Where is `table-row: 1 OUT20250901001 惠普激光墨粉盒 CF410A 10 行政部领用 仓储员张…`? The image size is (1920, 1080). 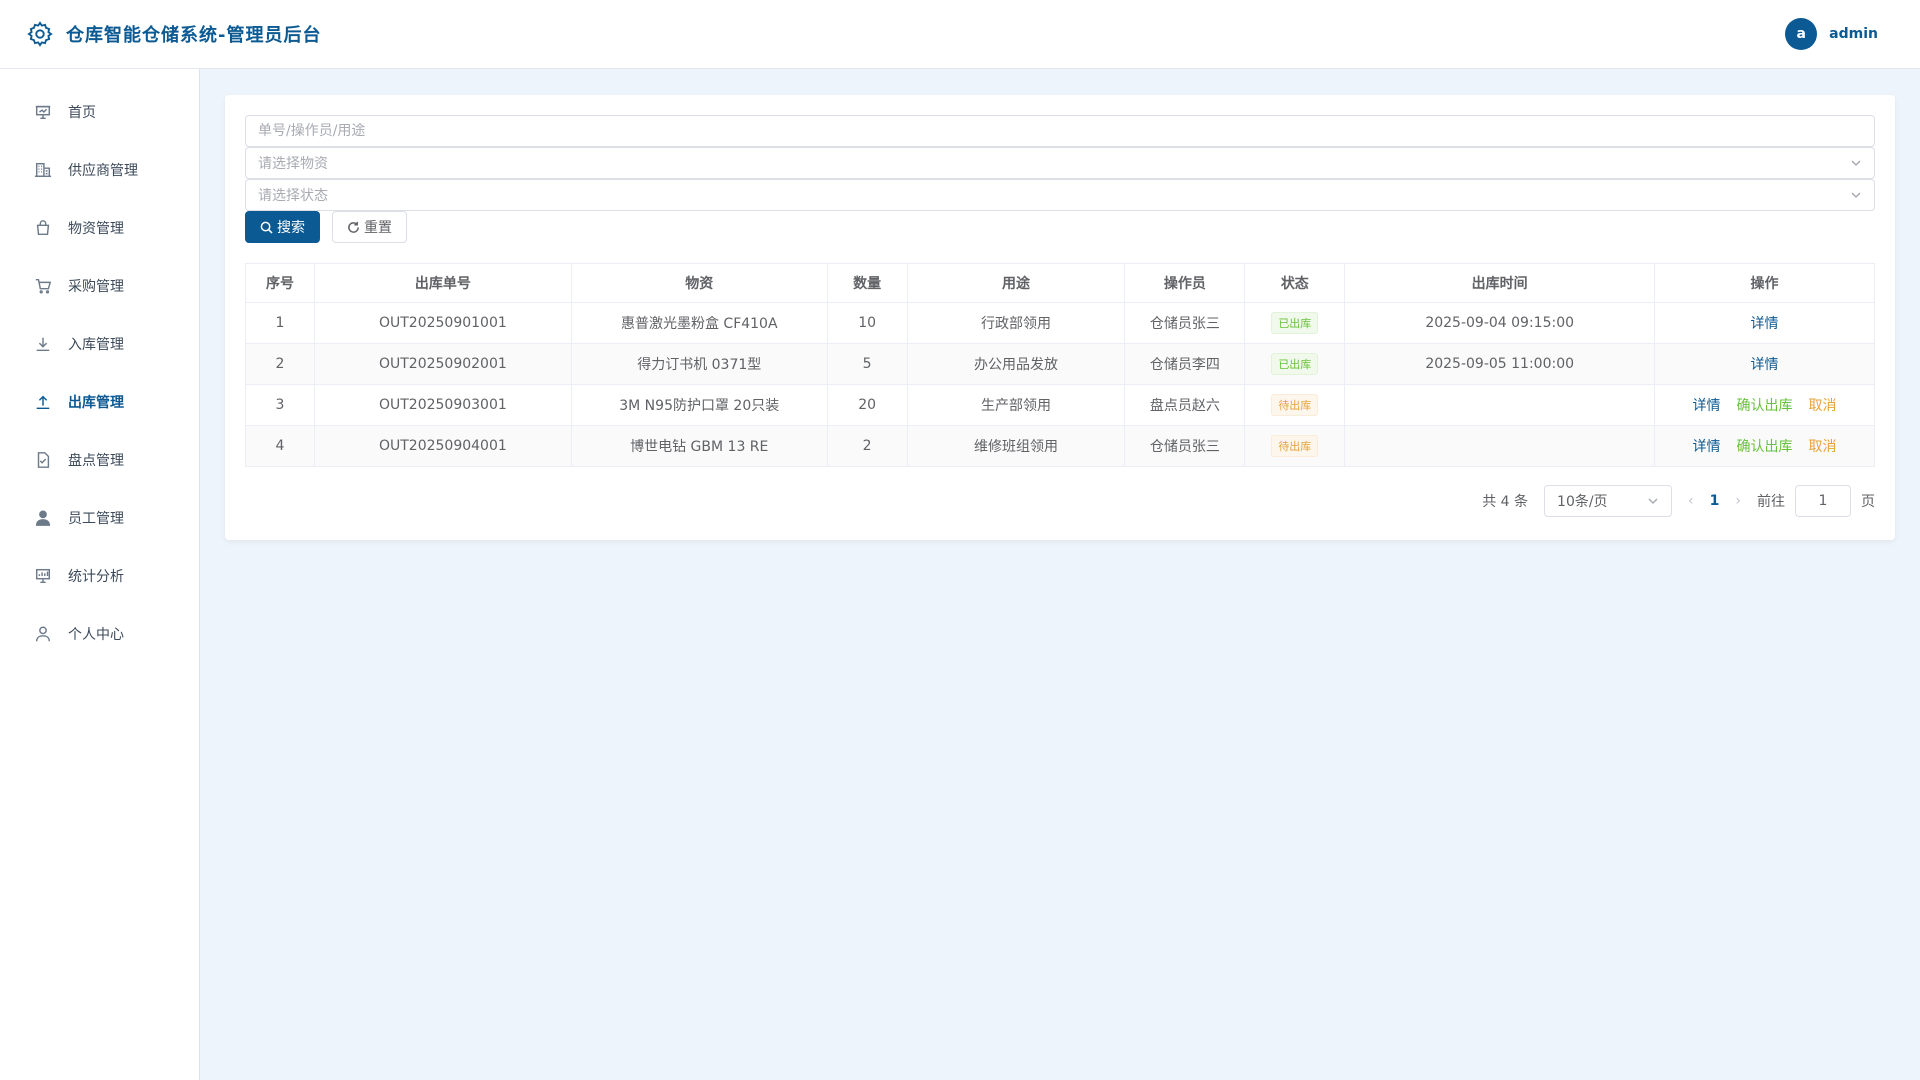
table-row: 1 OUT20250901001 惠普激光墨粉盒 CF410A 10 行政部领用 仓储员张… is located at coordinates (1060, 323).